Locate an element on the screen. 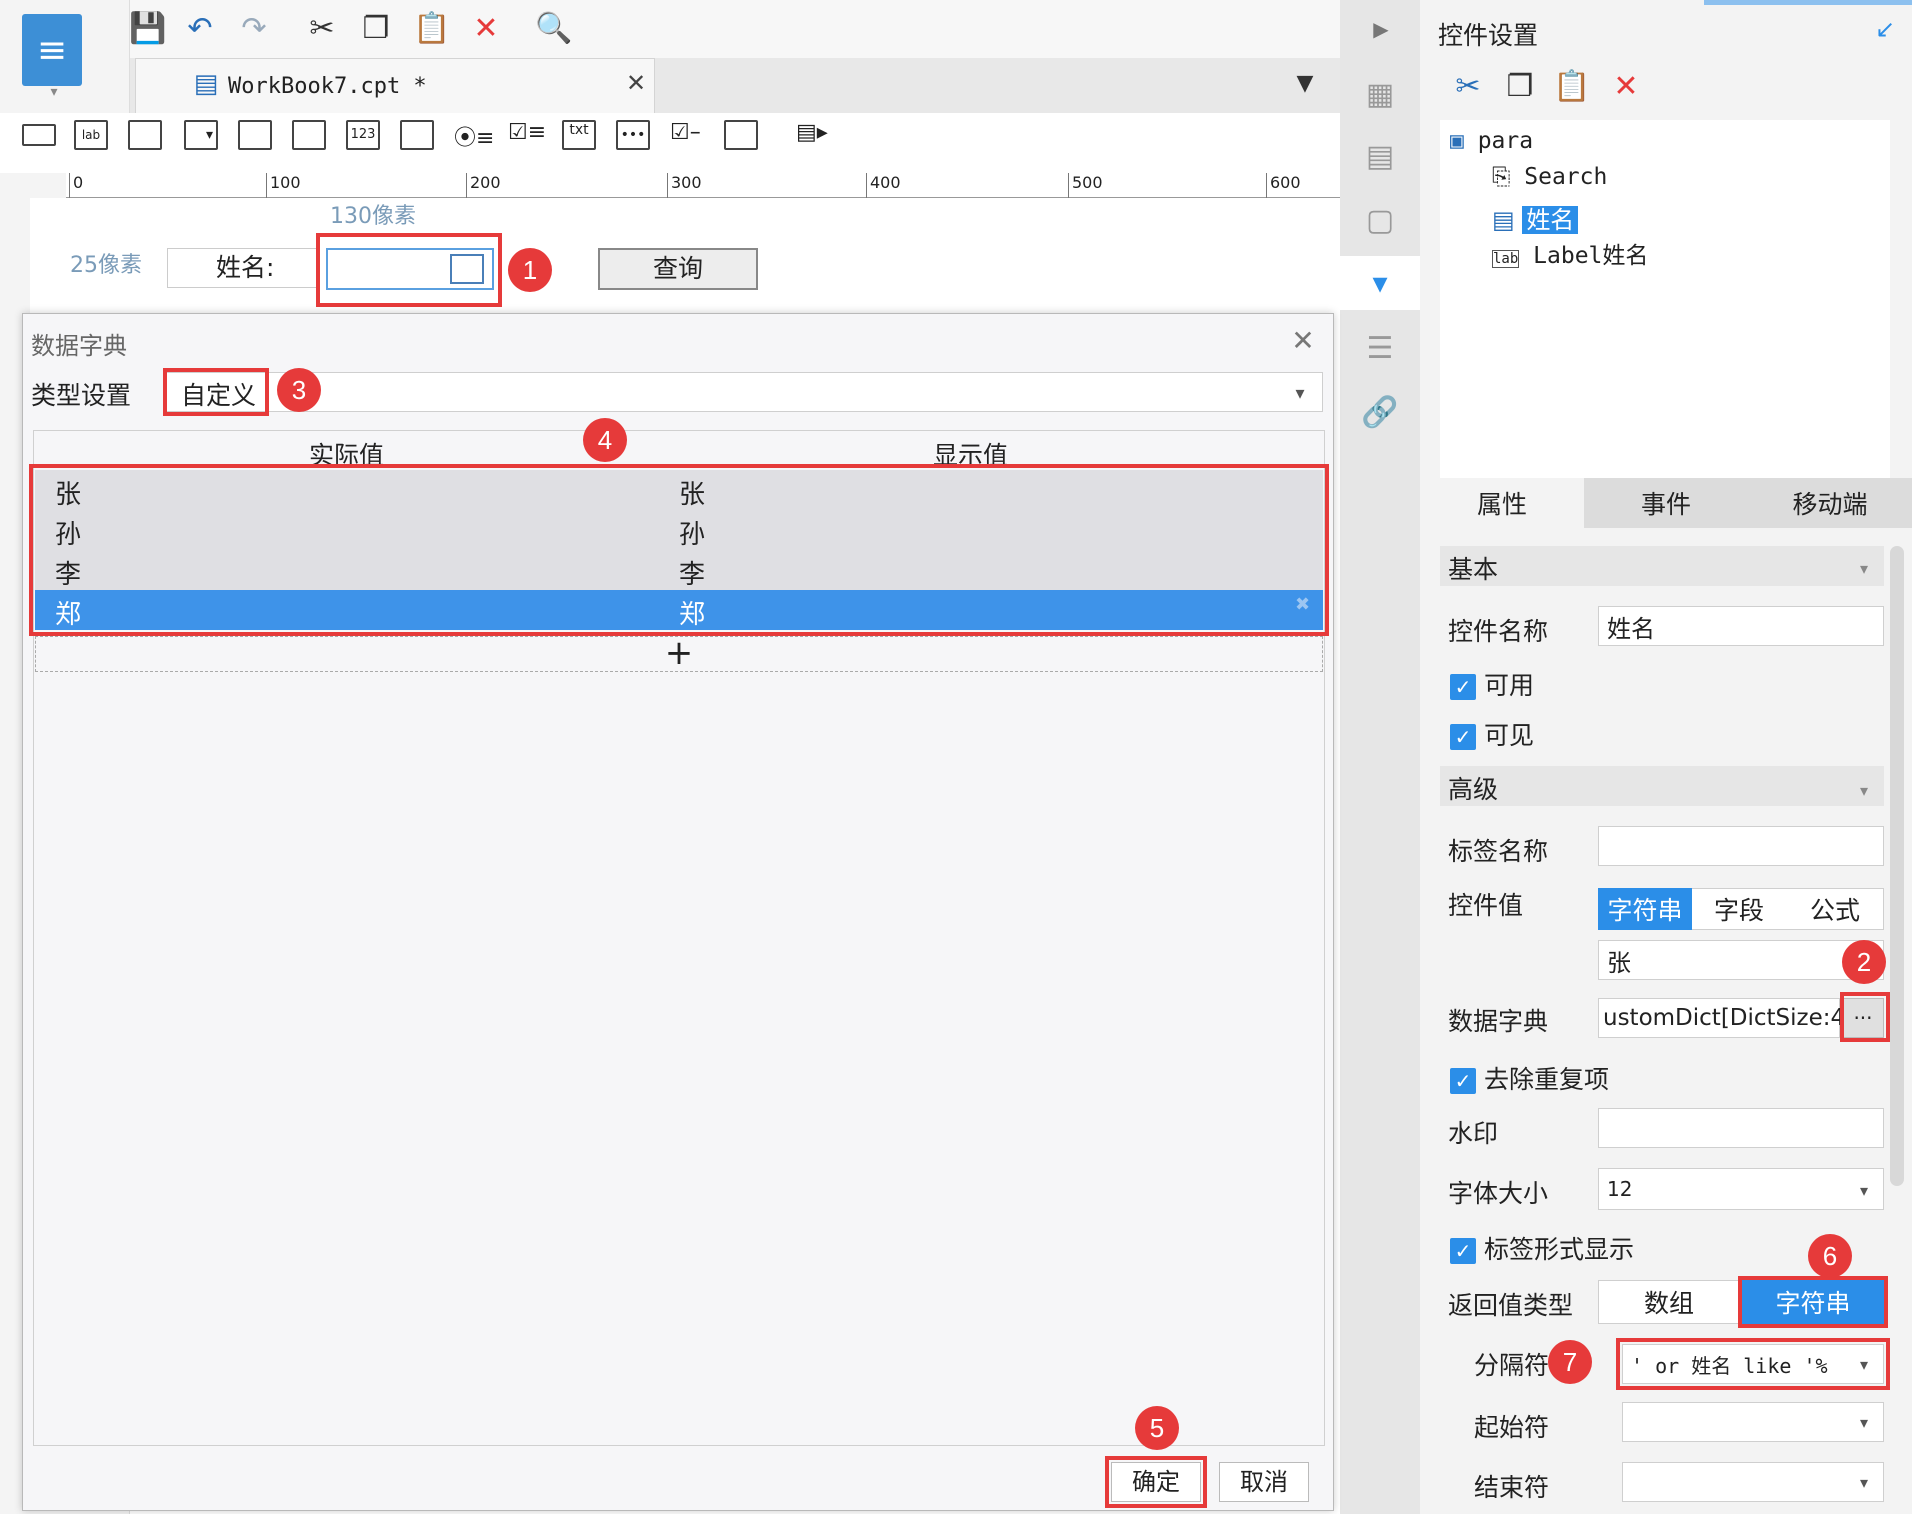 The height and width of the screenshot is (1514, 1912). enabled-checkbox: ✓ 可用 is located at coordinates (1492, 684).